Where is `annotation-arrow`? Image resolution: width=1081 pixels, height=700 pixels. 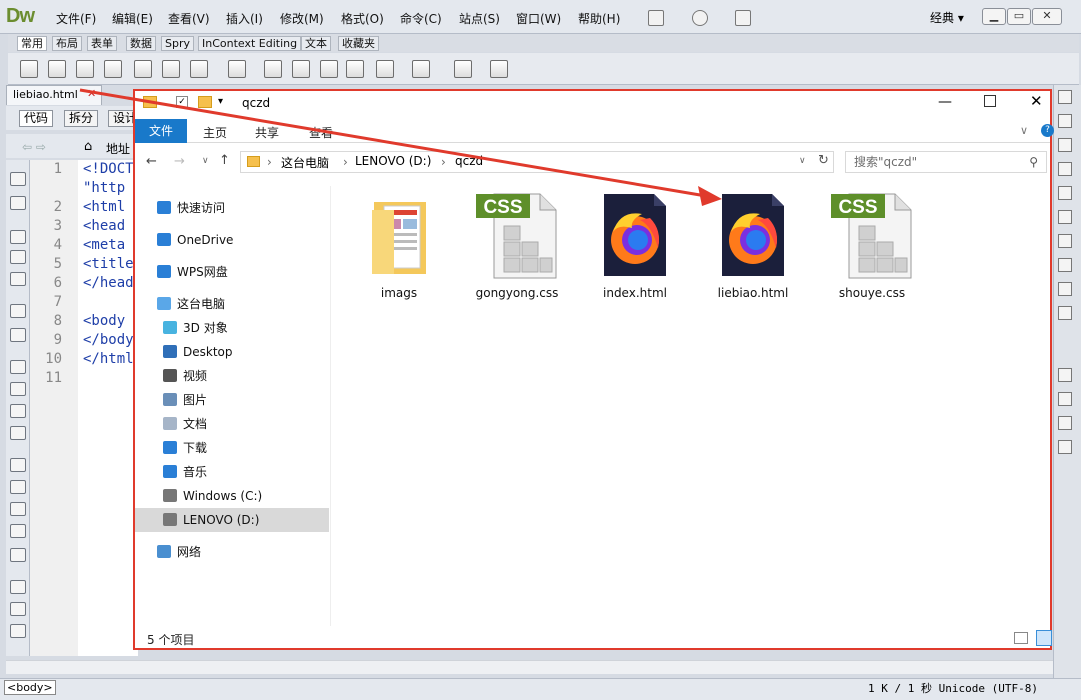 annotation-arrow is located at coordinates (400, 147).